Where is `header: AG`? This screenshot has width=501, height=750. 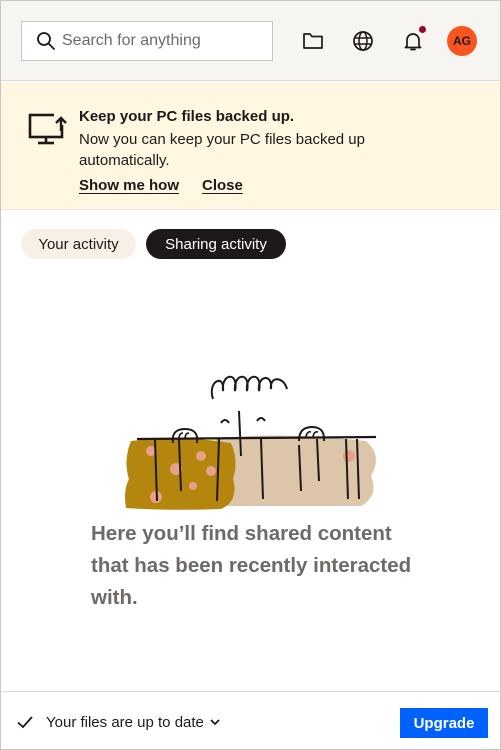 header: AG is located at coordinates (250, 41).